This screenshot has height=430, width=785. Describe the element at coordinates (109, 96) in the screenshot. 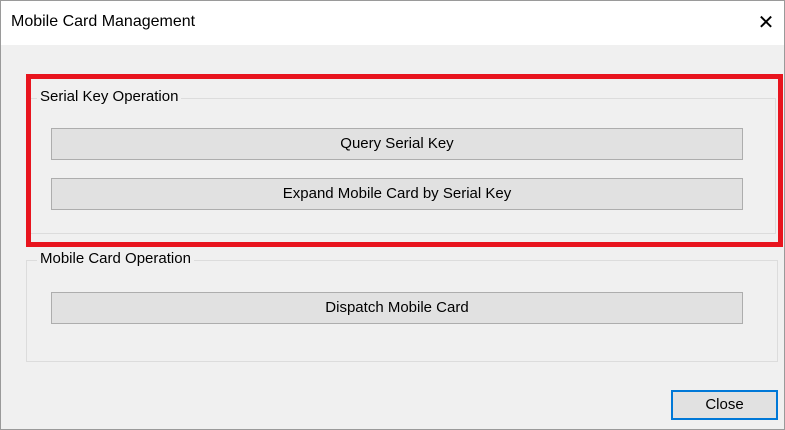

I see `serial-key-operation-legend: Serial Key Operation` at that location.